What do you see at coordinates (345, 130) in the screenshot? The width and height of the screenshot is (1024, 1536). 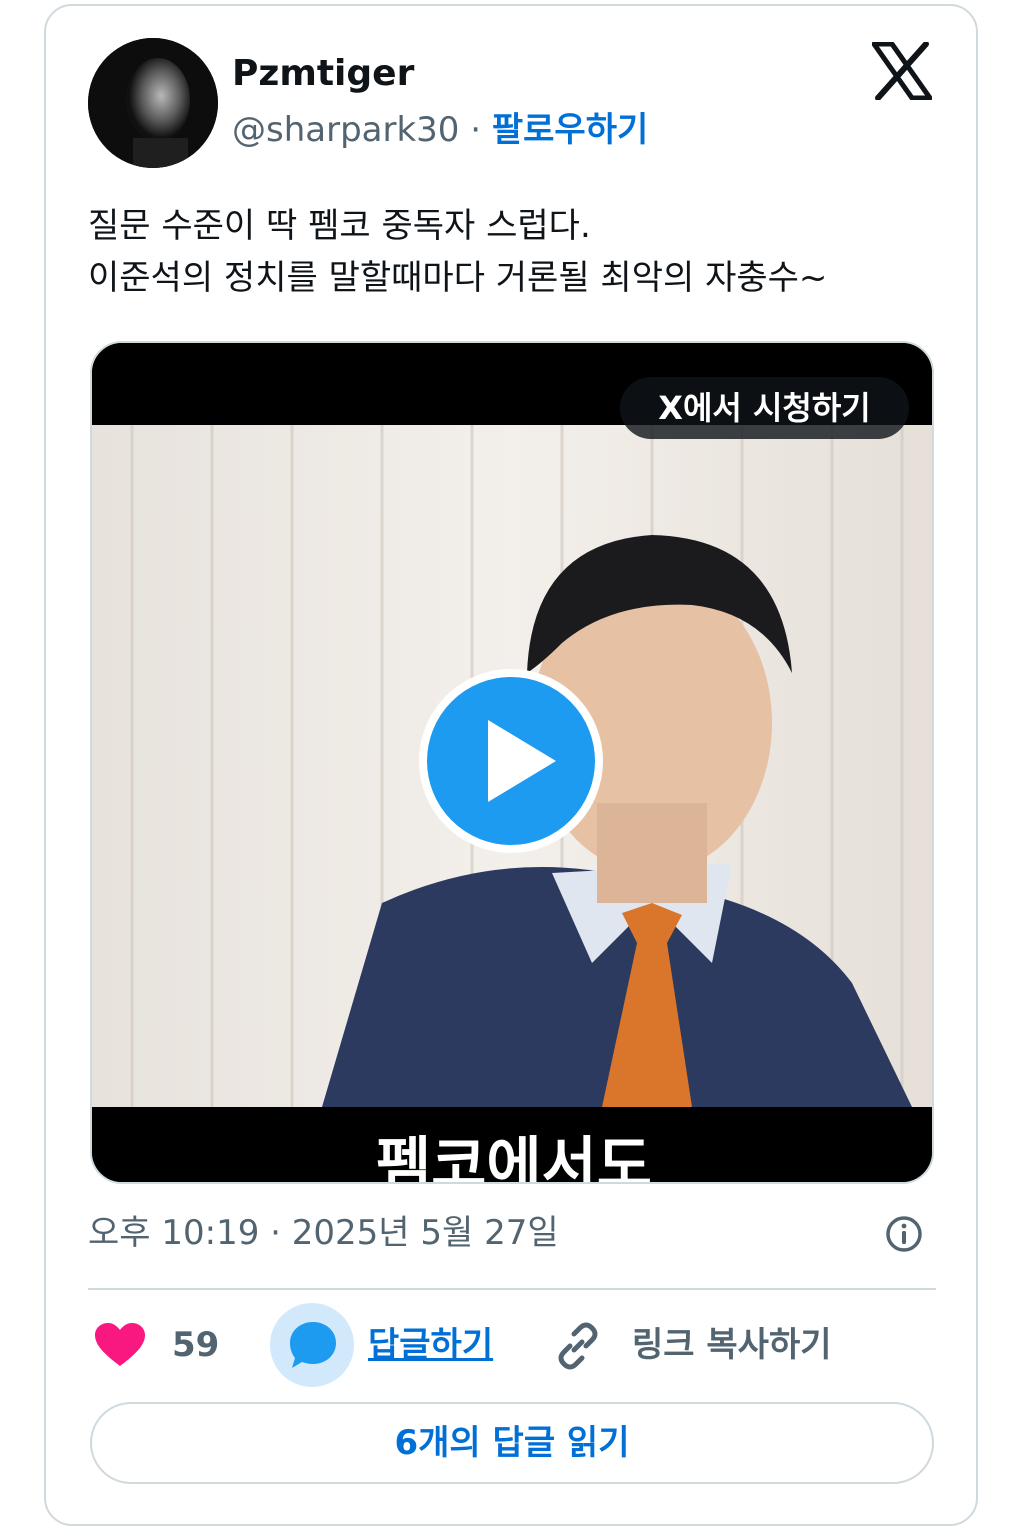 I see `handle: @sharpark30` at bounding box center [345, 130].